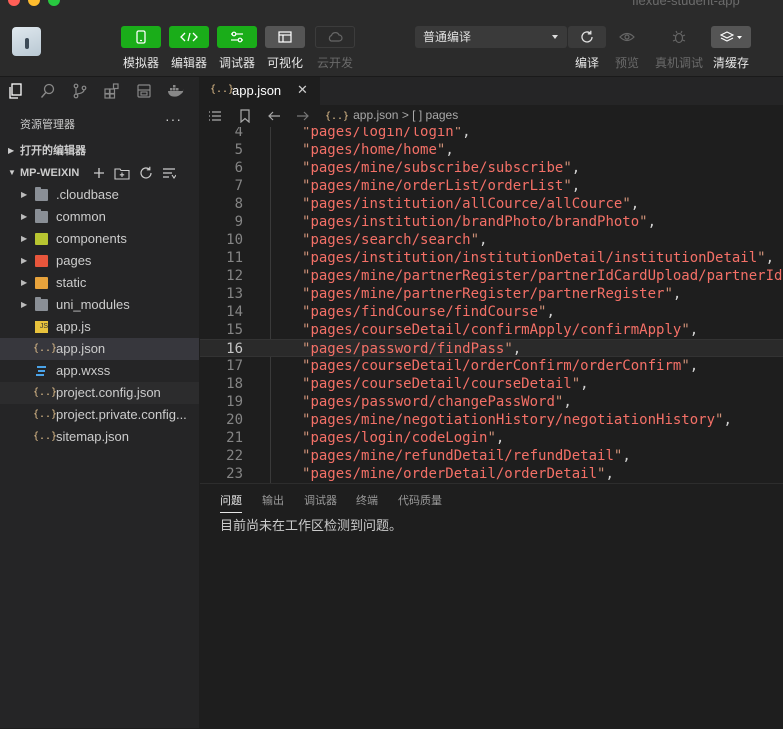 This screenshot has width=783, height=729. Describe the element at coordinates (16, 91) in the screenshot. I see `explorer-icon` at that location.